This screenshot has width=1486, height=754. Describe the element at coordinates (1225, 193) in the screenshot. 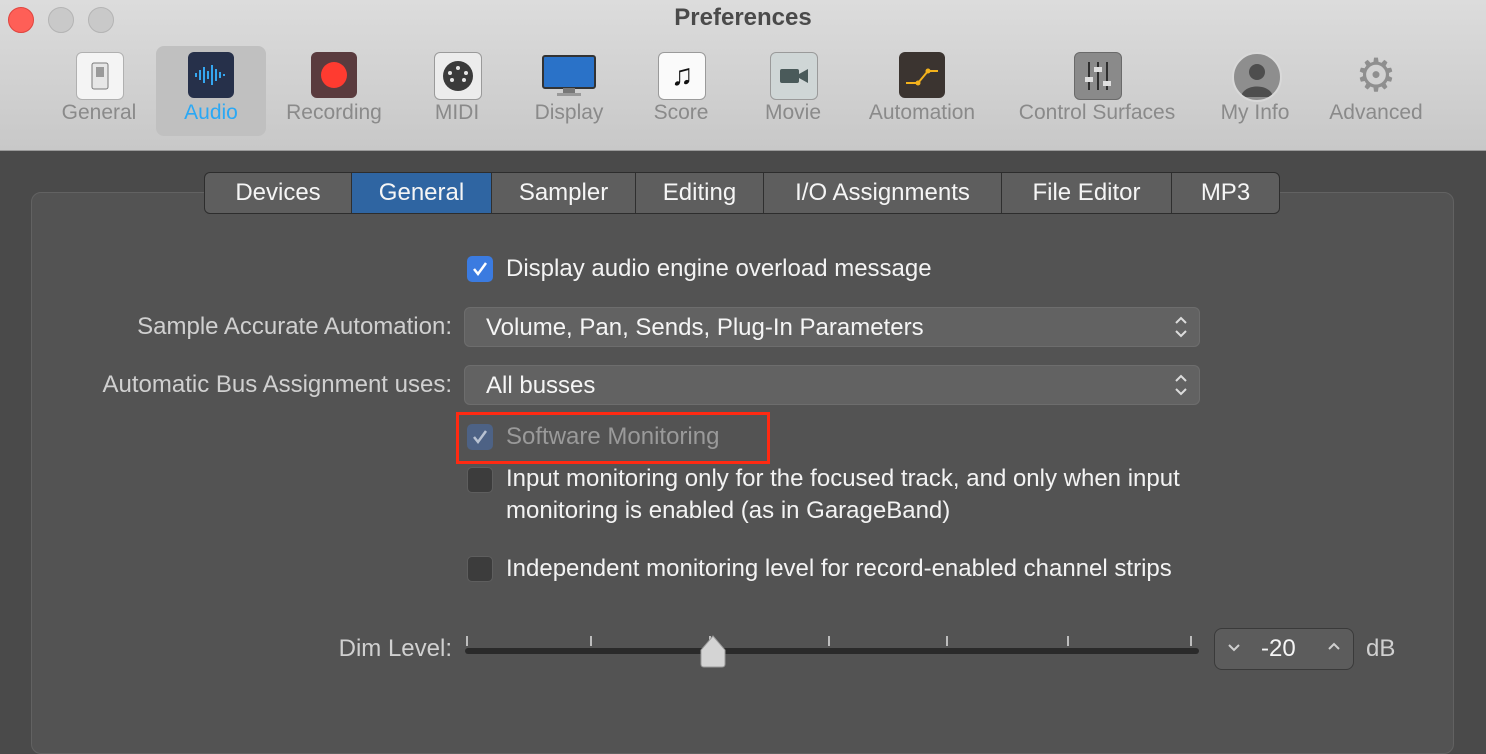

I see `tab-mp3: MP3` at that location.